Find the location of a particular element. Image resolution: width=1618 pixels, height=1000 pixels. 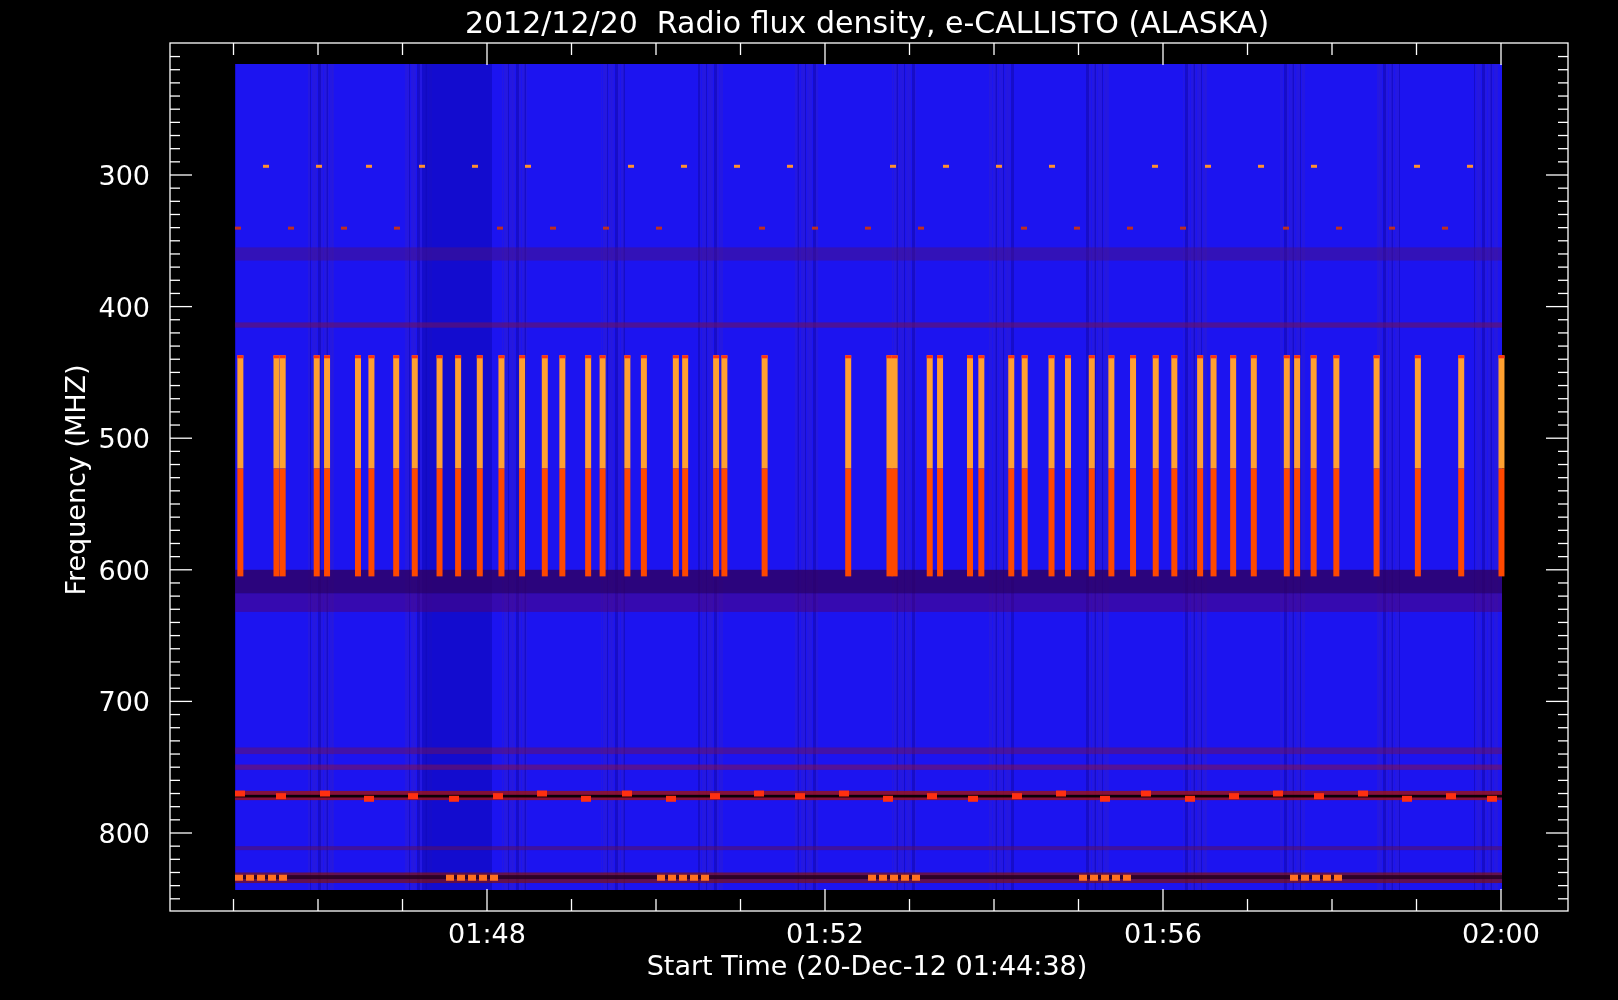

tick-label: 400 is located at coordinates (124, 307).